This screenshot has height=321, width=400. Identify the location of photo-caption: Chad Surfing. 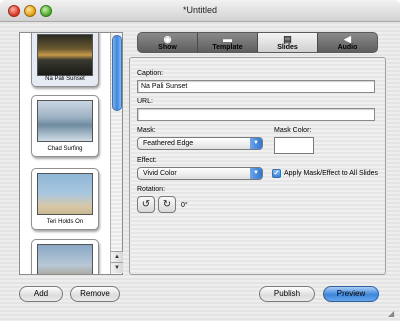
(65, 149).